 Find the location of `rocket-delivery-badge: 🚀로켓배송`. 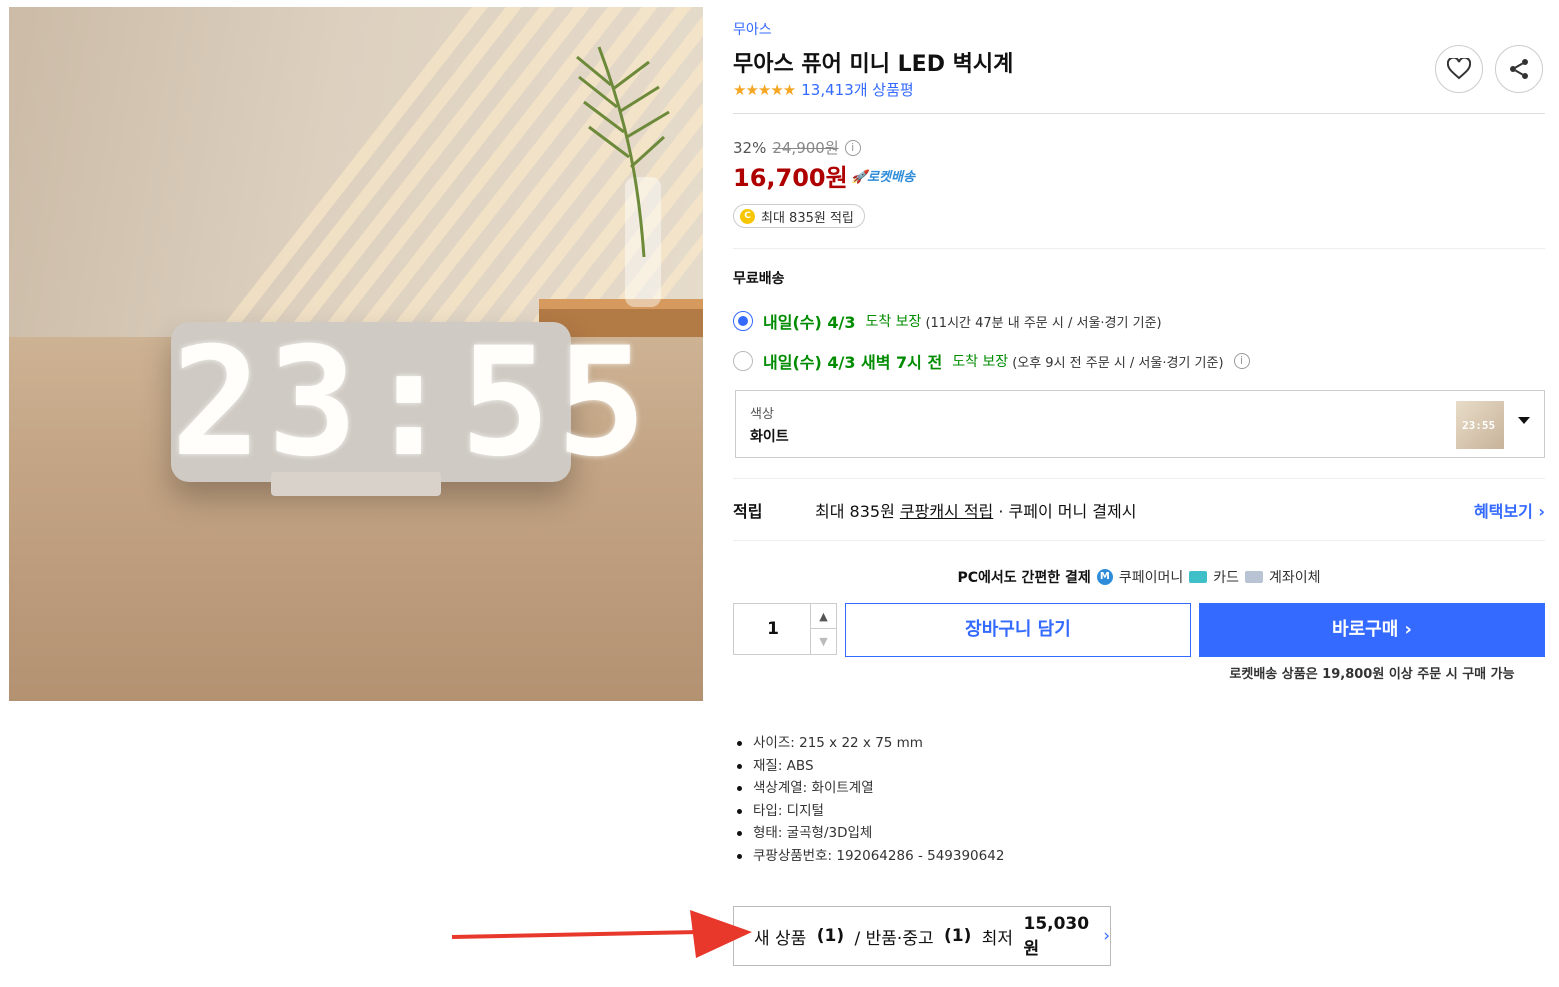

rocket-delivery-badge: 🚀로켓배송 is located at coordinates (883, 177).